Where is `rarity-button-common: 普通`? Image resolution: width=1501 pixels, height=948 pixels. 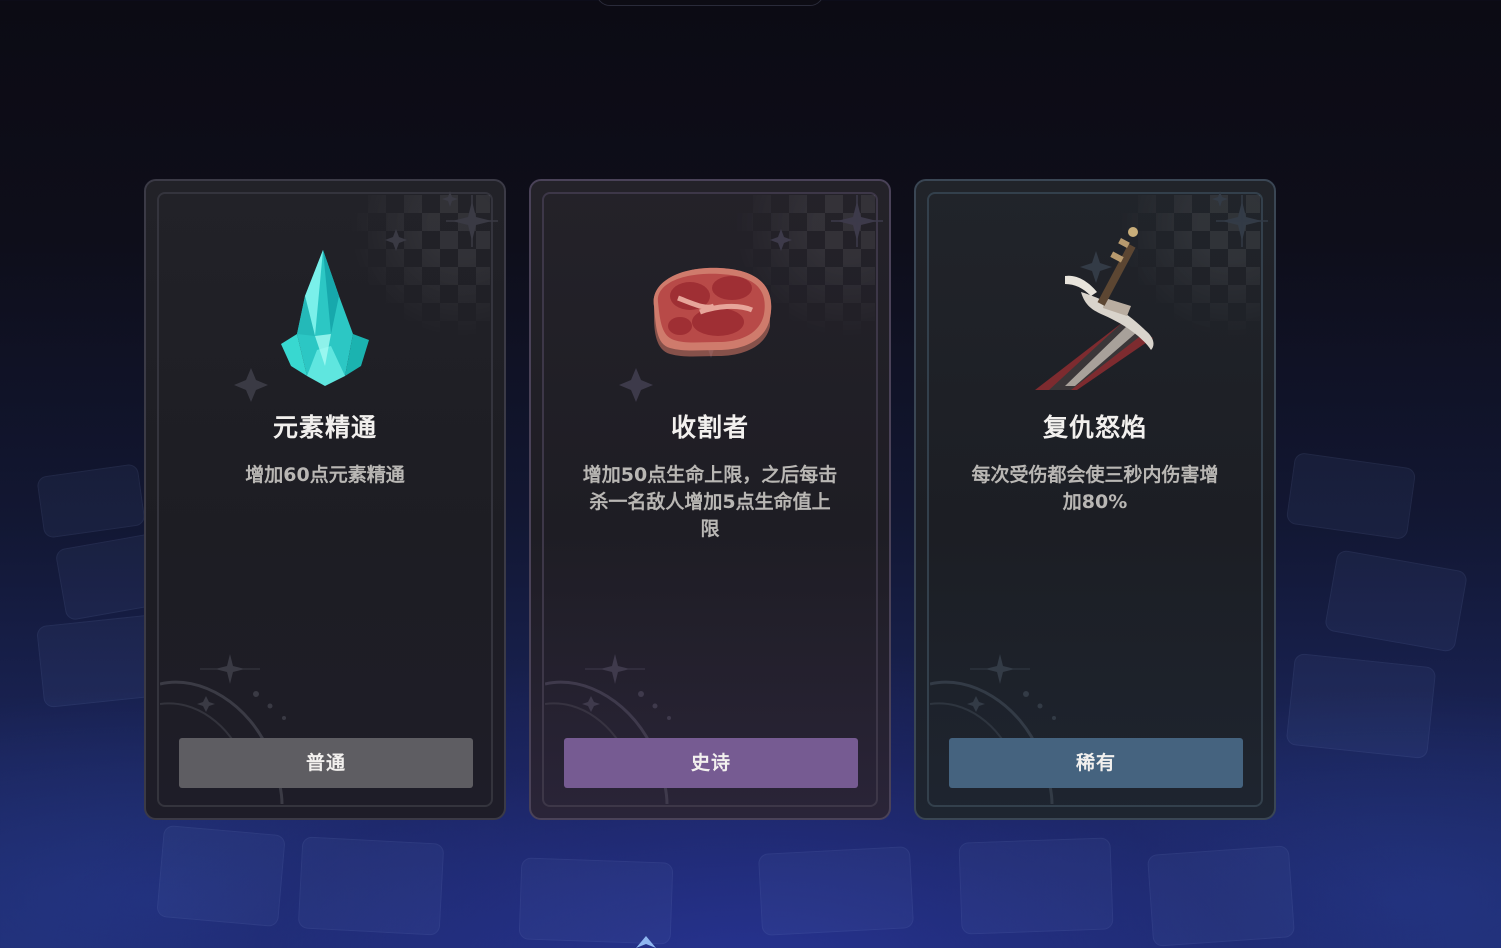
rarity-button-common: 普通 is located at coordinates (326, 763).